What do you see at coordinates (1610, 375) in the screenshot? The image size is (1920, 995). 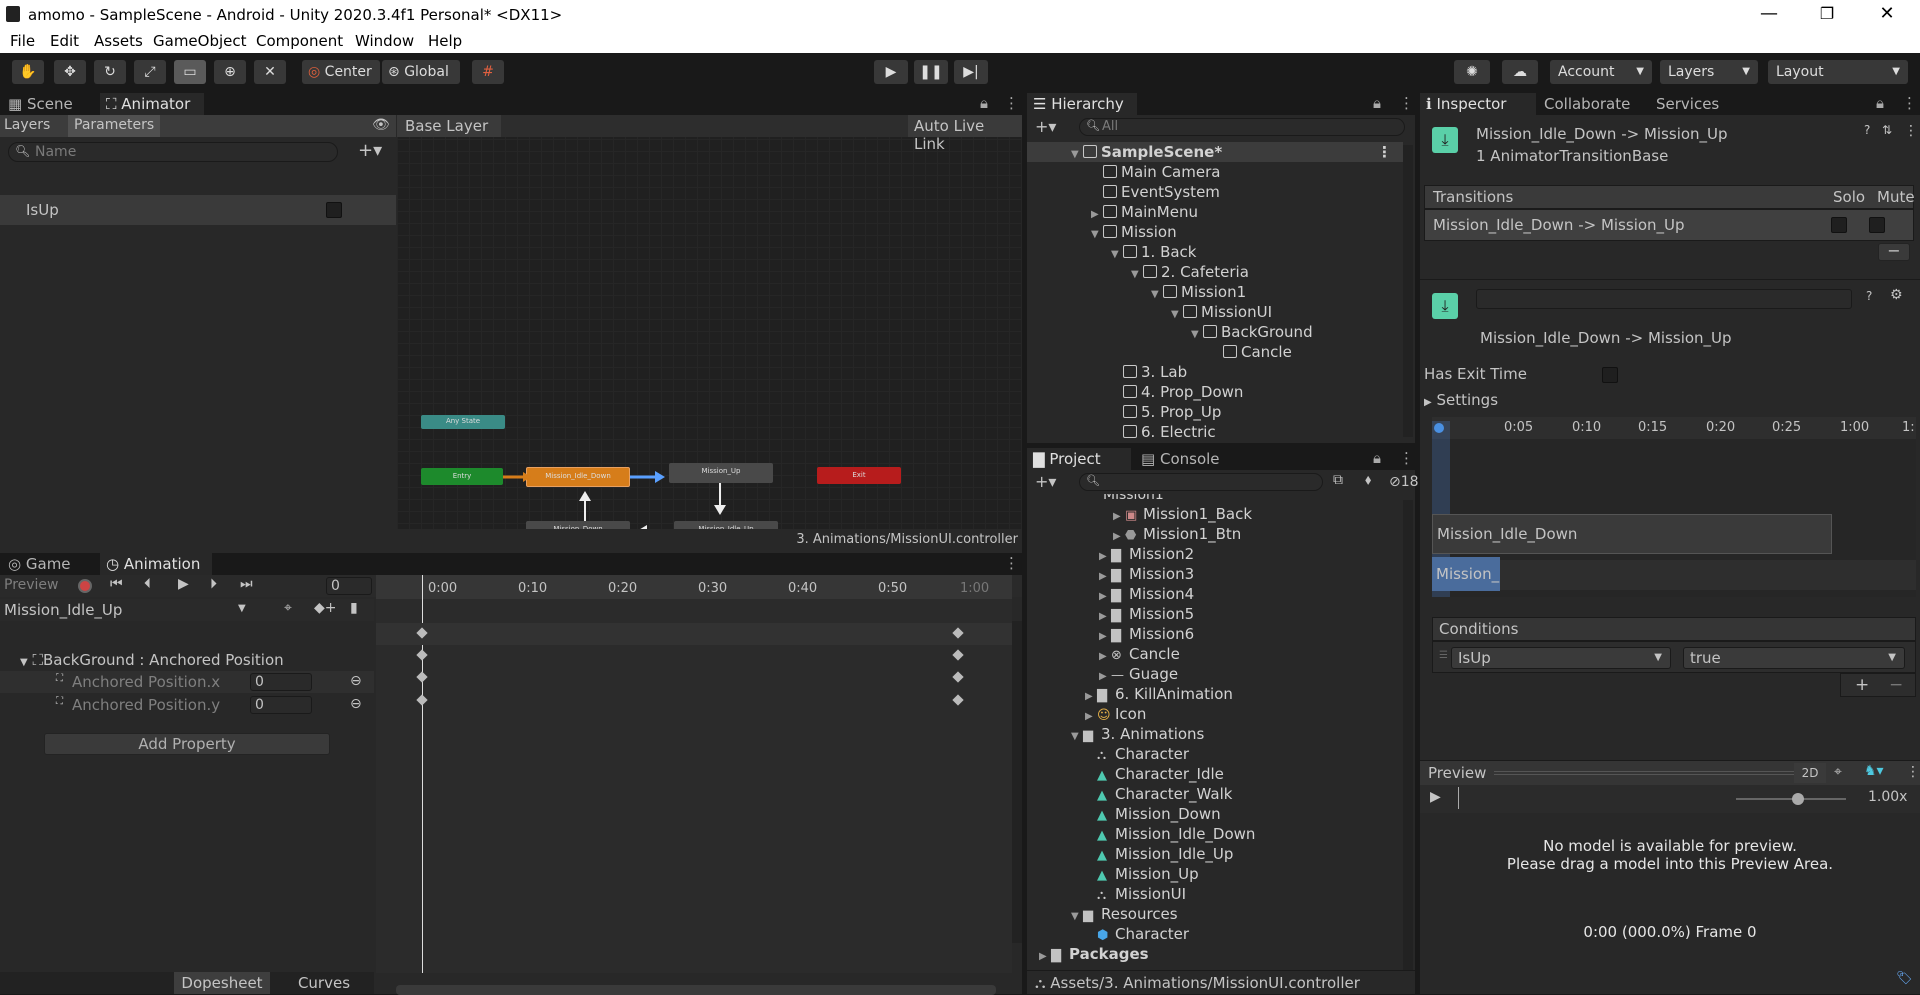 I see `has-exit-time-checkbox` at bounding box center [1610, 375].